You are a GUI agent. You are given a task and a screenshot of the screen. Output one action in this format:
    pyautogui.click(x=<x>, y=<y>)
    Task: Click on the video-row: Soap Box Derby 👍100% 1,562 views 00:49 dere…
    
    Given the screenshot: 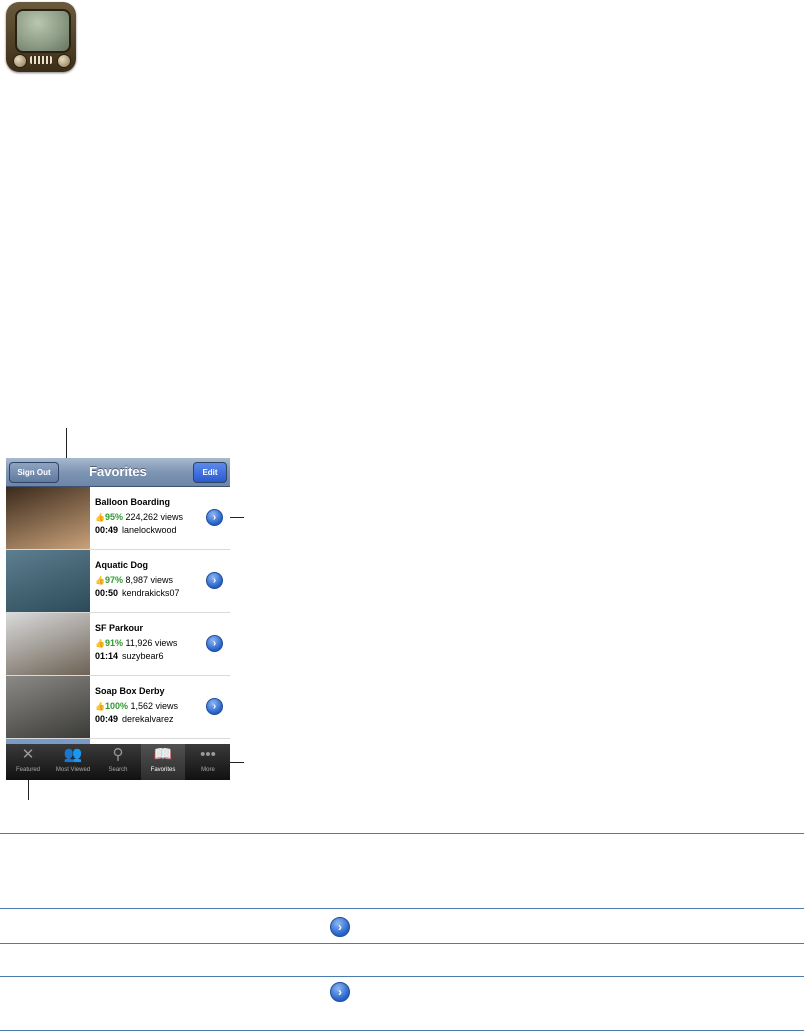 What is the action you would take?
    pyautogui.click(x=118, y=707)
    